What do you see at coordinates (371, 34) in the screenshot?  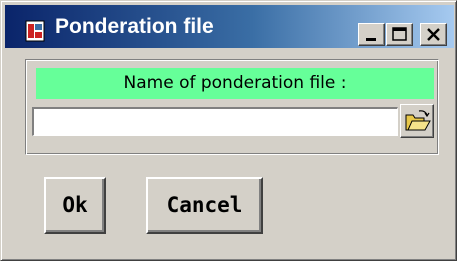 I see `minimize-button` at bounding box center [371, 34].